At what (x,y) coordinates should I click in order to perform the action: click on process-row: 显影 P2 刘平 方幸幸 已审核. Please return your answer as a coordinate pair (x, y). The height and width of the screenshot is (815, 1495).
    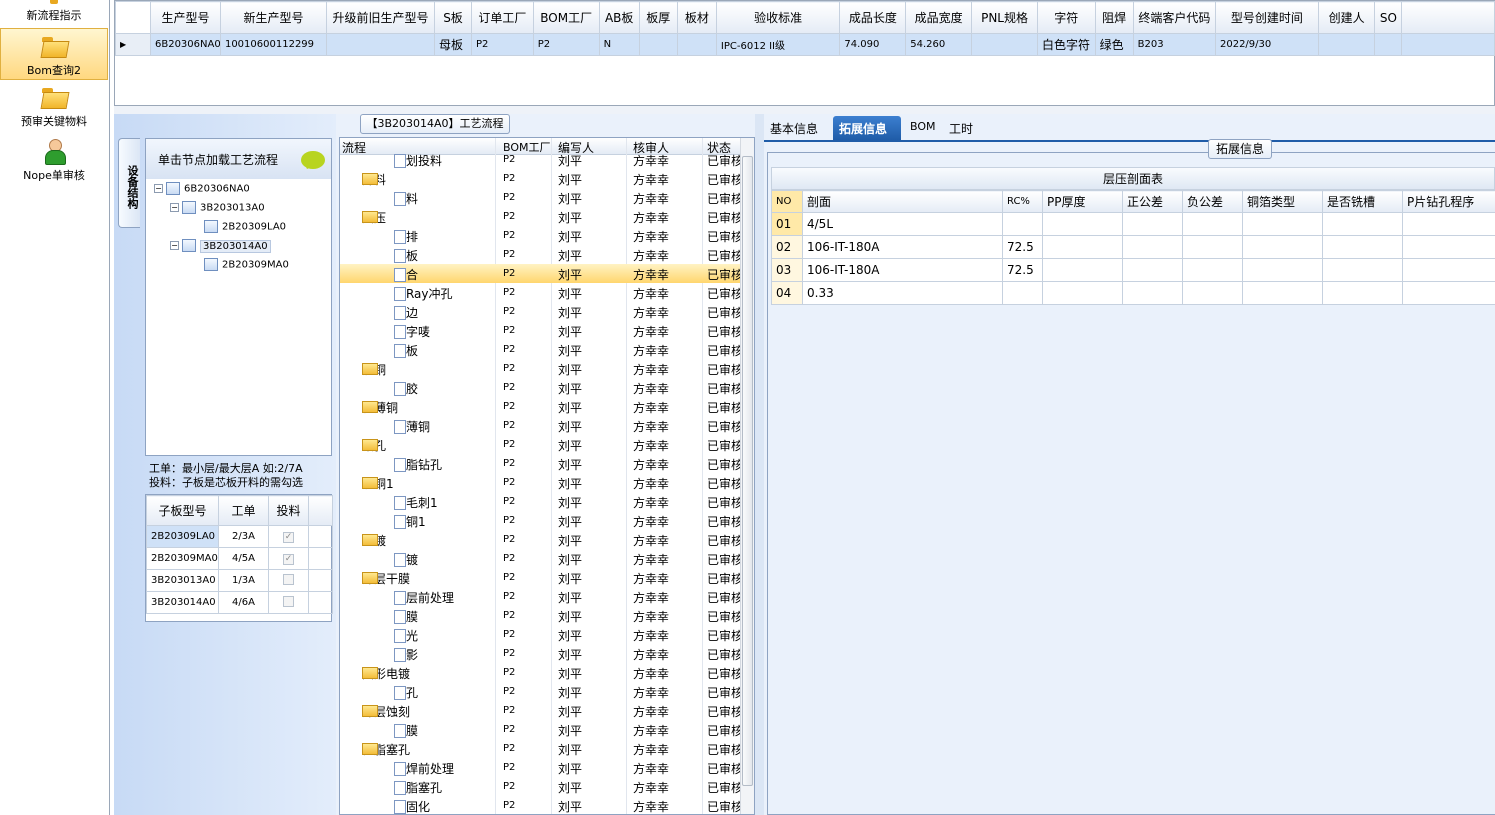
    Looking at the image, I should click on (541, 653).